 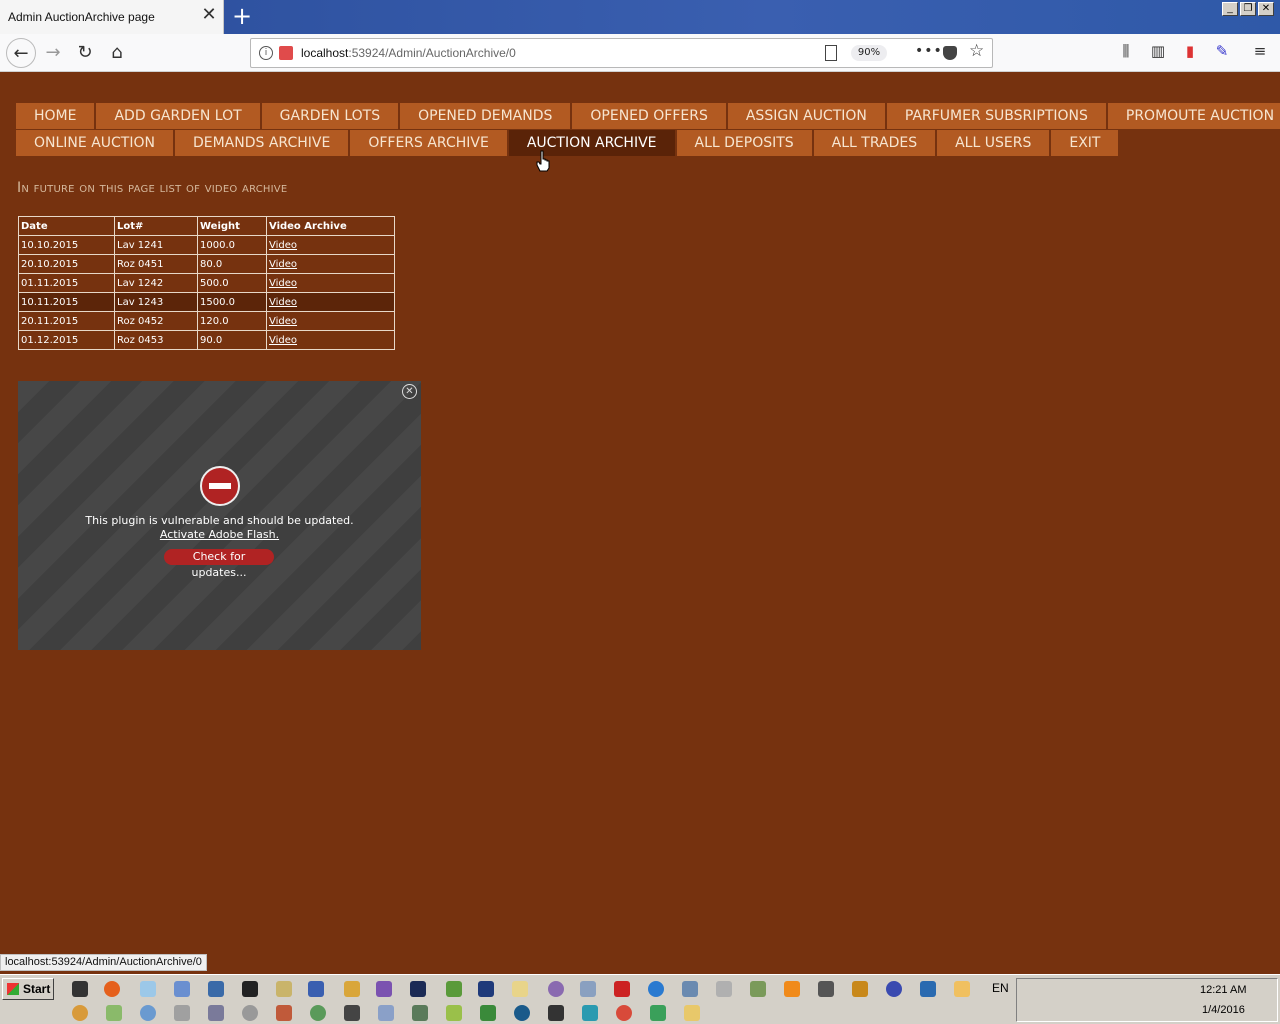 What do you see at coordinates (592, 143) in the screenshot?
I see `menu-auction-archive: AUCTION ARCHIVE` at bounding box center [592, 143].